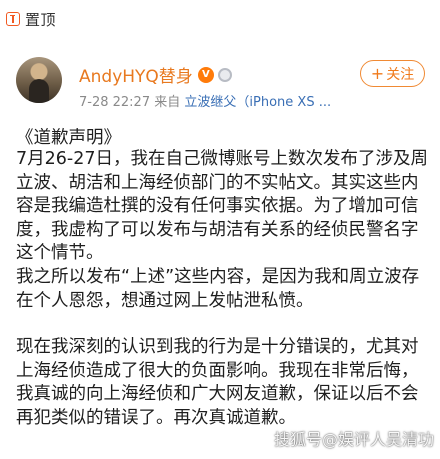 Image resolution: width=440 pixels, height=459 pixels. I want to click on medal-icon, so click(224, 74).